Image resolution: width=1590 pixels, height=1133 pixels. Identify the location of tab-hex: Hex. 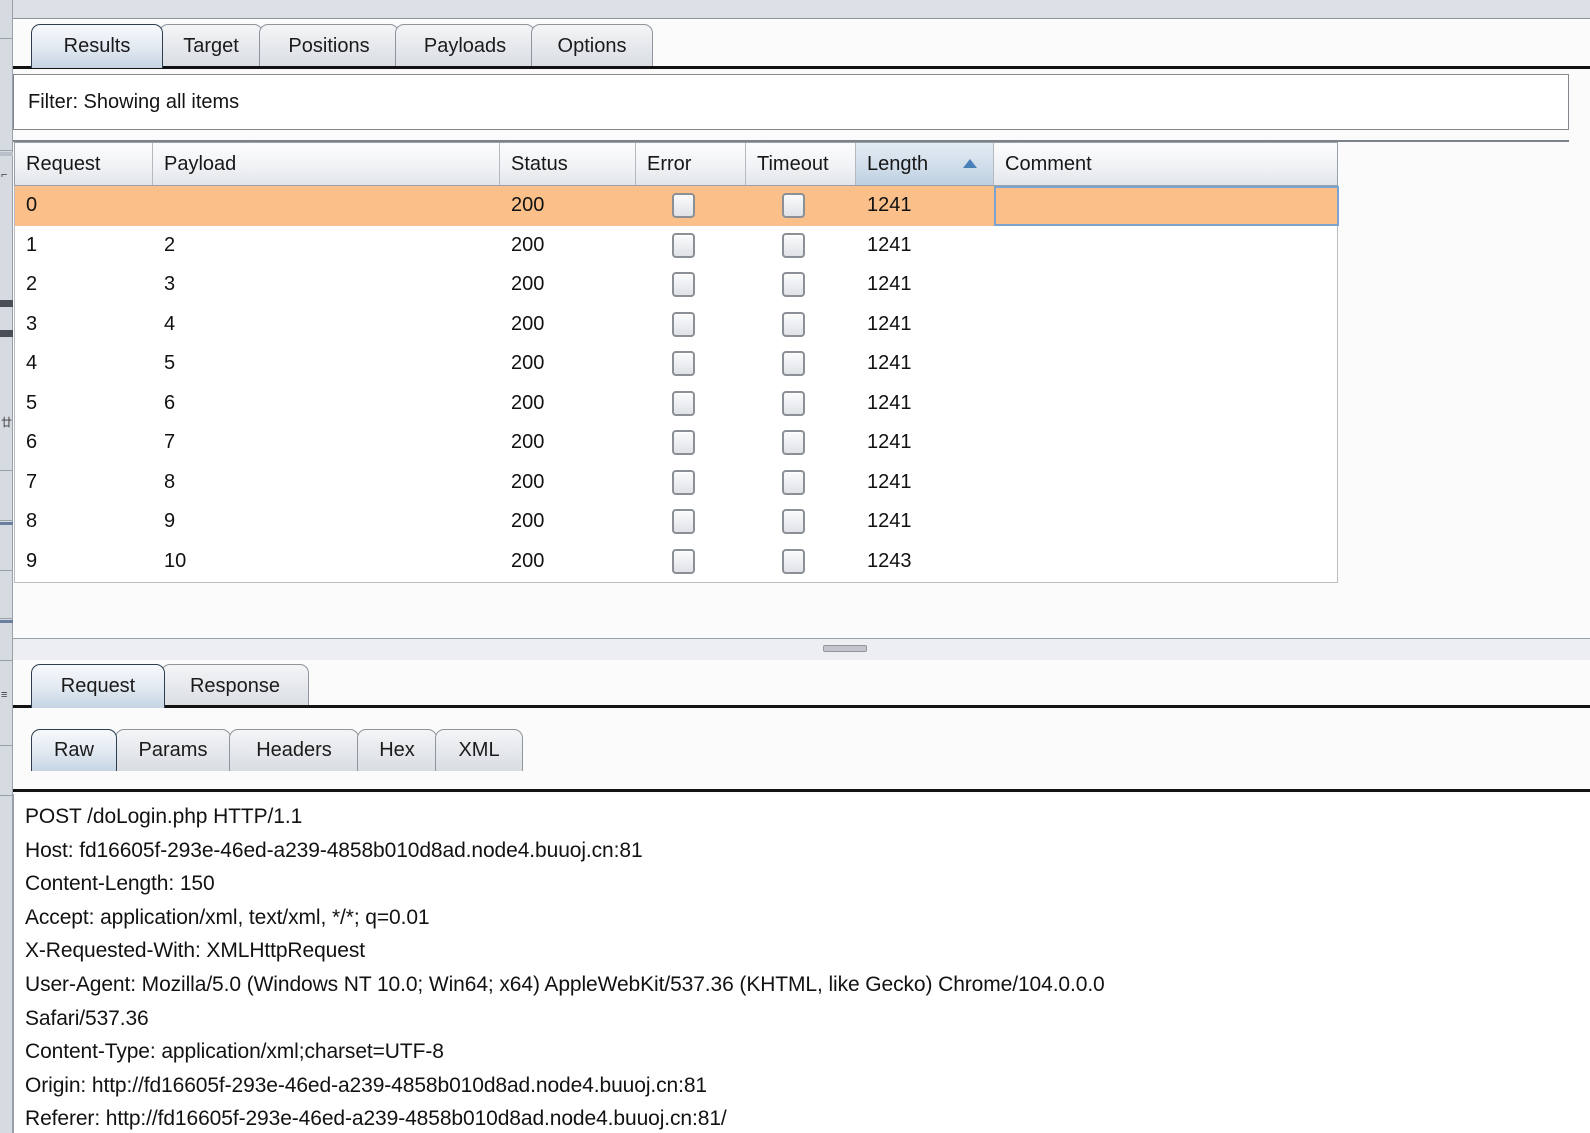
(397, 750).